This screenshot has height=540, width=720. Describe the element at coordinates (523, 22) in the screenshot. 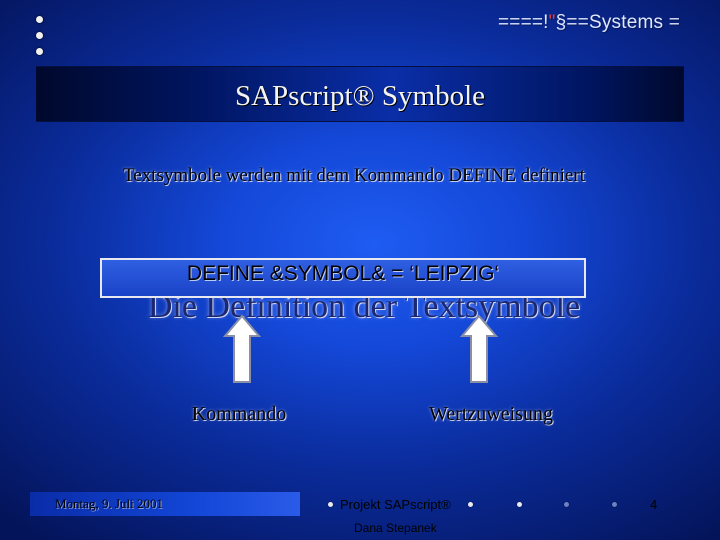

I see `brand-prefix: ====!` at that location.